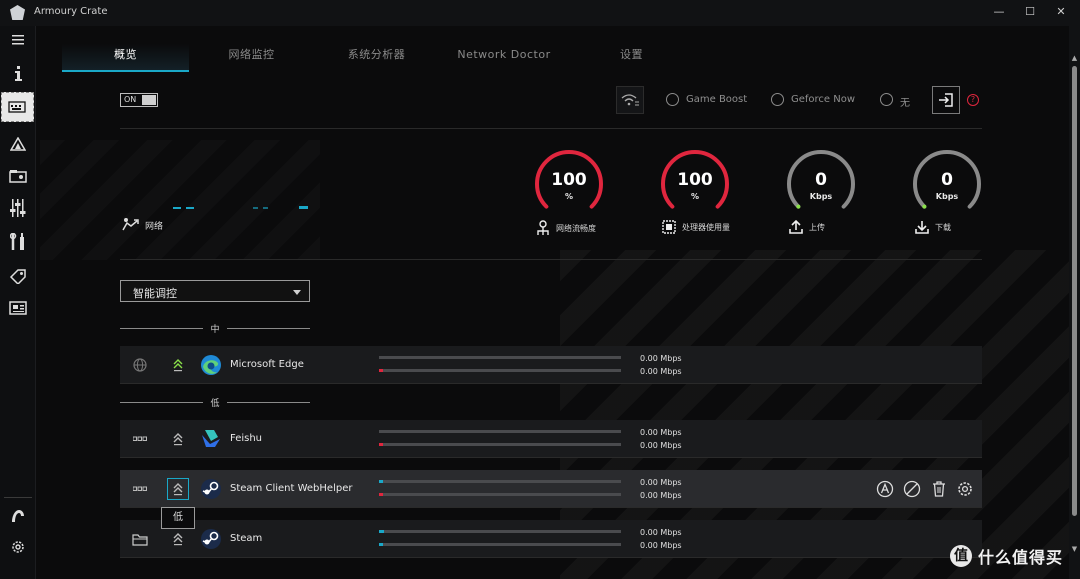 Image resolution: width=1080 pixels, height=579 pixels. I want to click on deals-icon, so click(18, 276).